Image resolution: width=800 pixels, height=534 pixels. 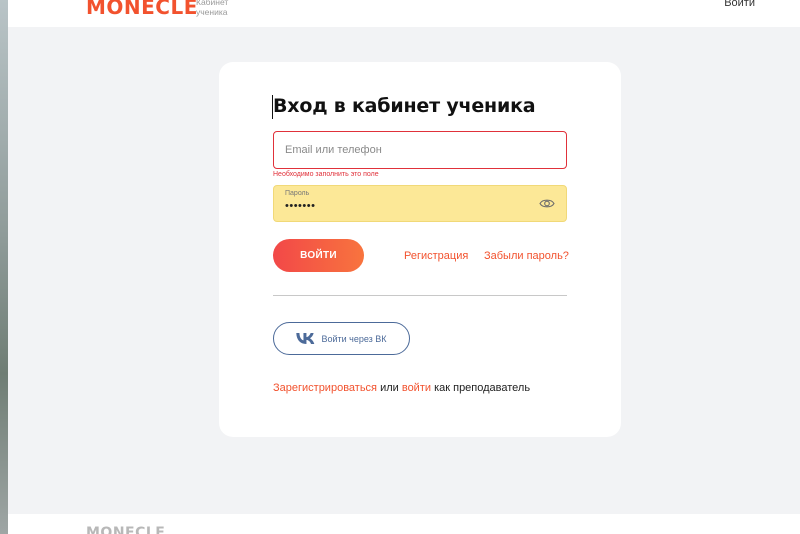 What do you see at coordinates (547, 203) in the screenshot?
I see `eye-icon` at bounding box center [547, 203].